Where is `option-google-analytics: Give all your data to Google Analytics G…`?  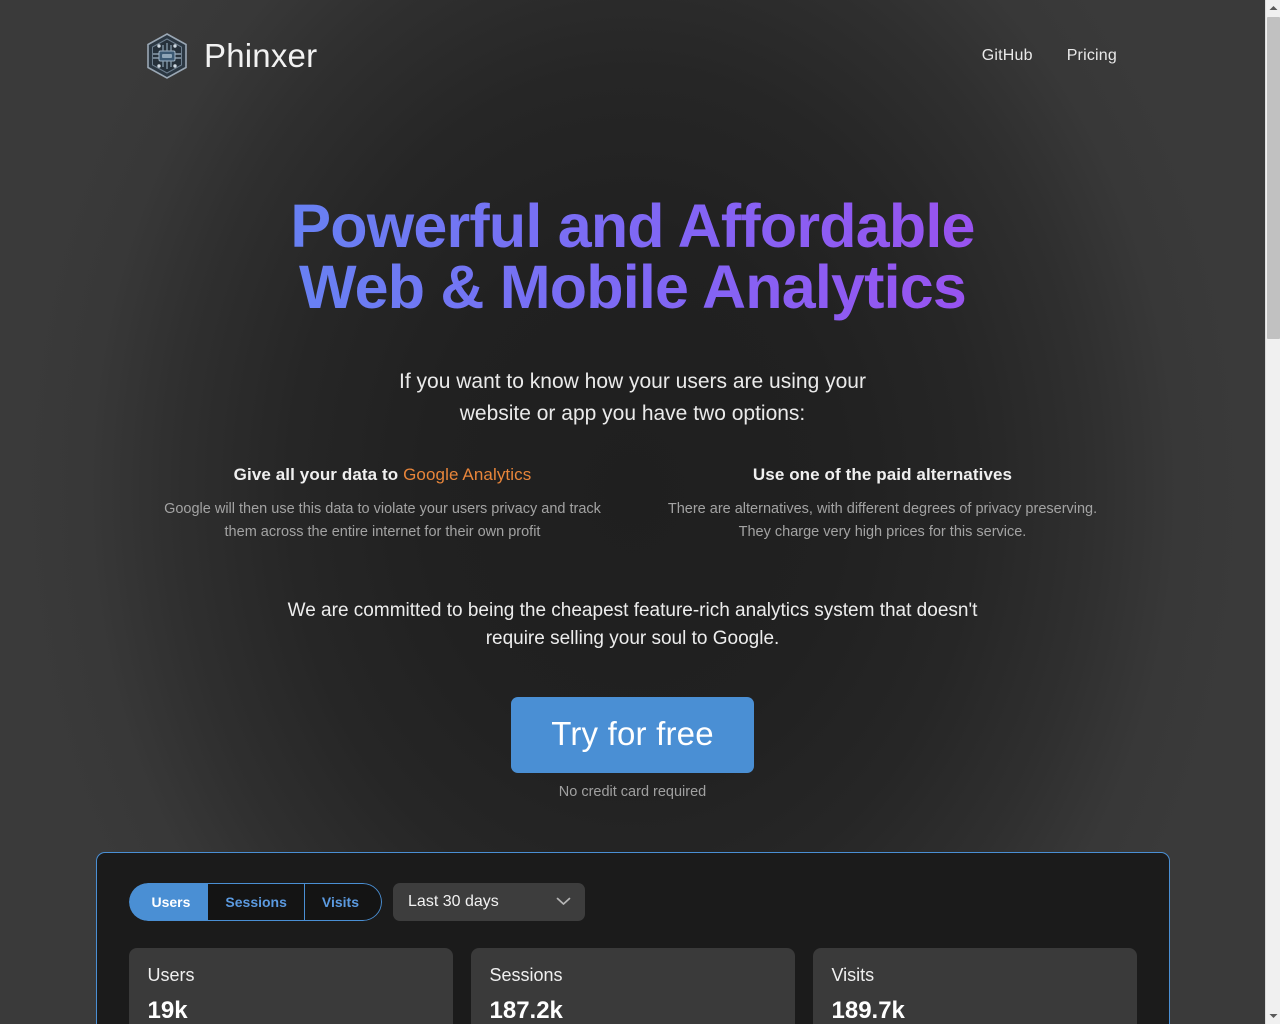
option-google-analytics: Give all your data to Google Analytics G… is located at coordinates (383, 505).